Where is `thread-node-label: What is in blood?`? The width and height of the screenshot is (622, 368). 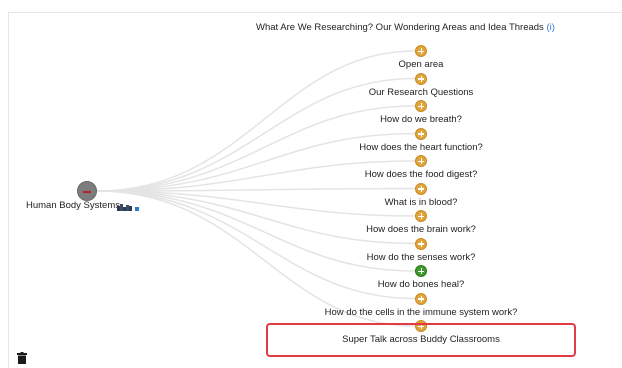
thread-node-label: What is in blood? is located at coordinates (421, 202).